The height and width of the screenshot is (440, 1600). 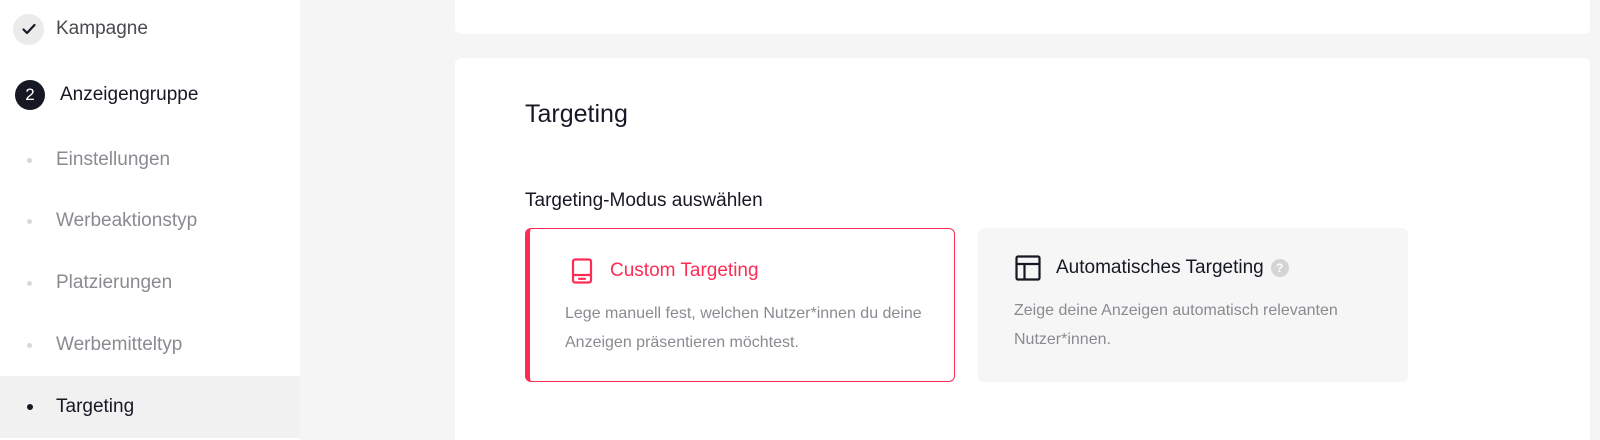 I want to click on sidebar-item-einstellungen: Einstellungen, so click(x=150, y=160).